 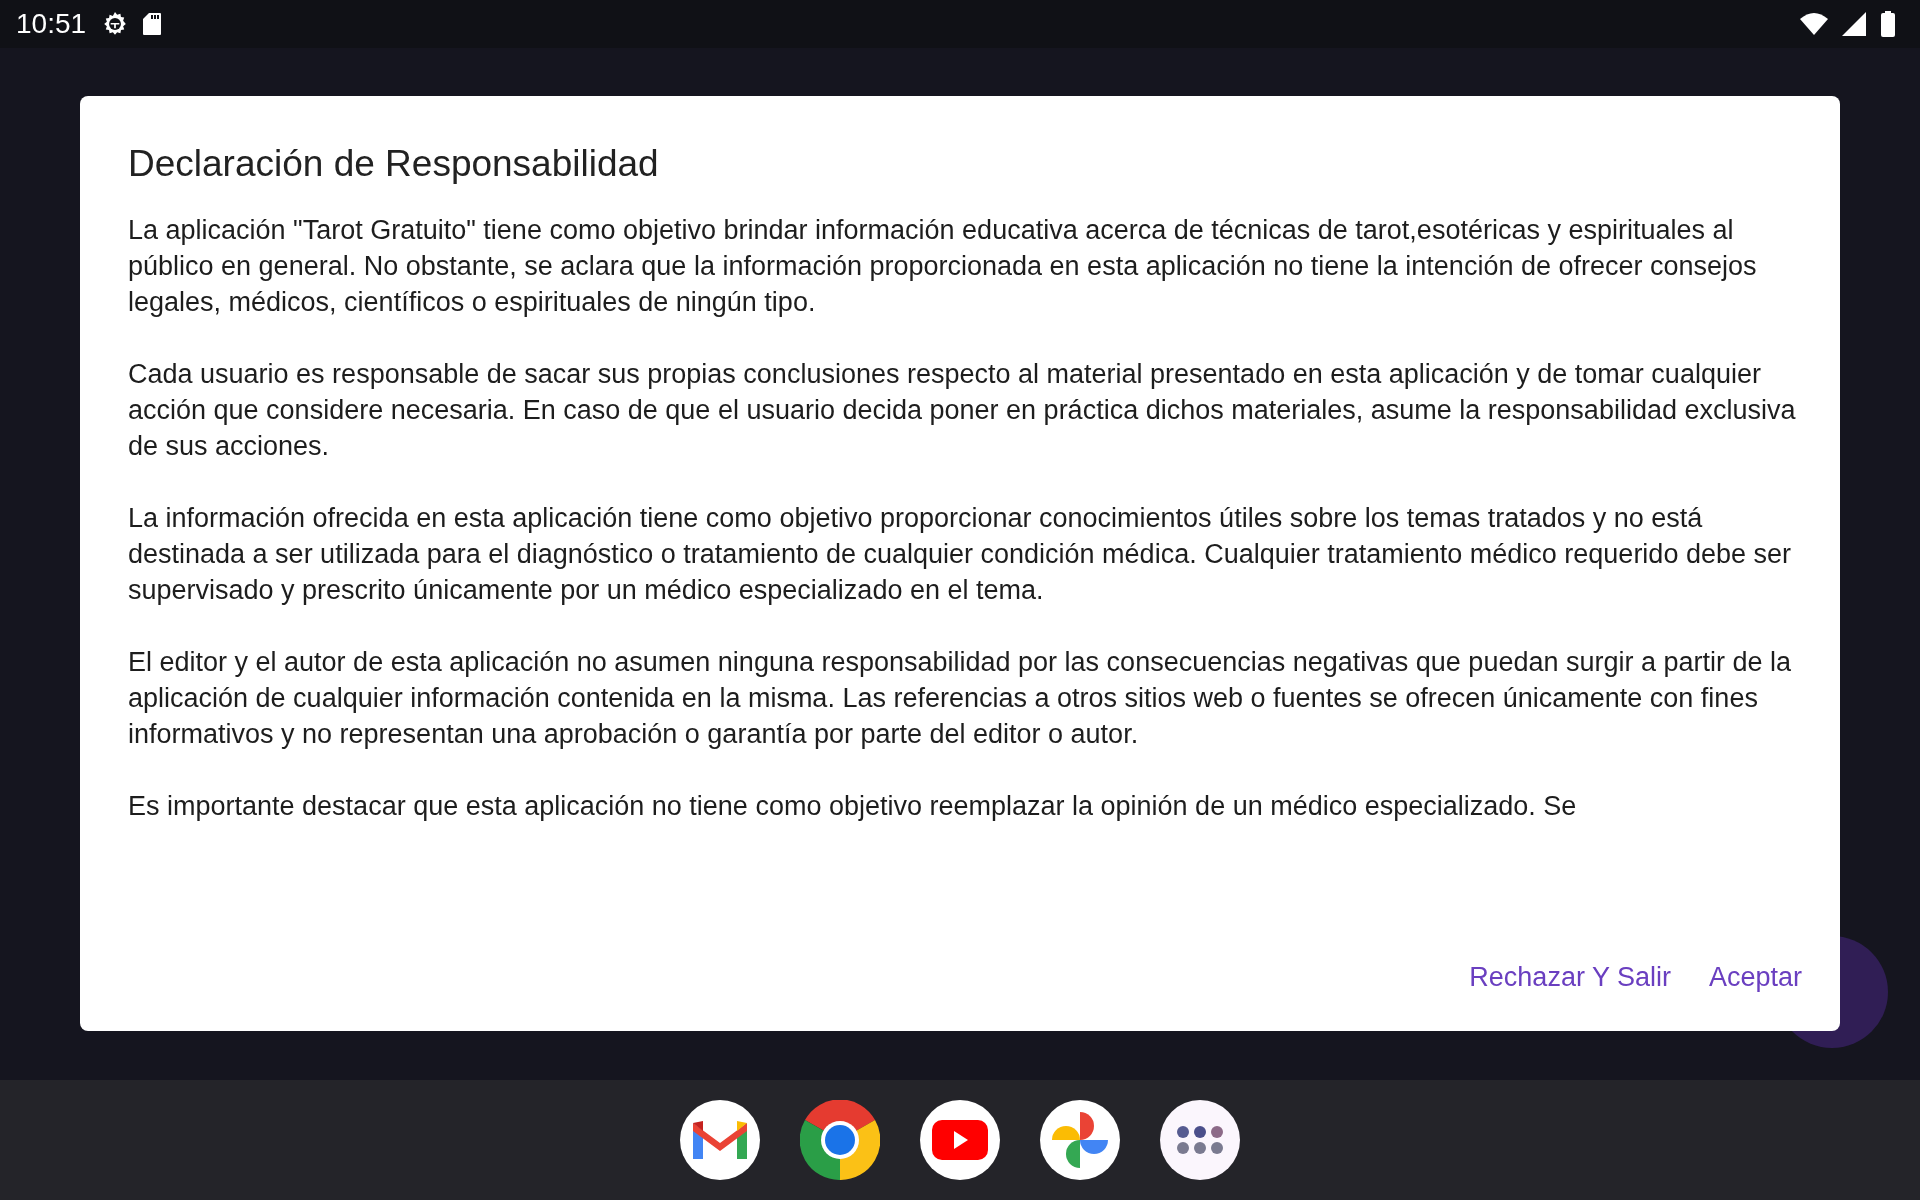 I want to click on clock: 10:51, so click(x=51, y=24).